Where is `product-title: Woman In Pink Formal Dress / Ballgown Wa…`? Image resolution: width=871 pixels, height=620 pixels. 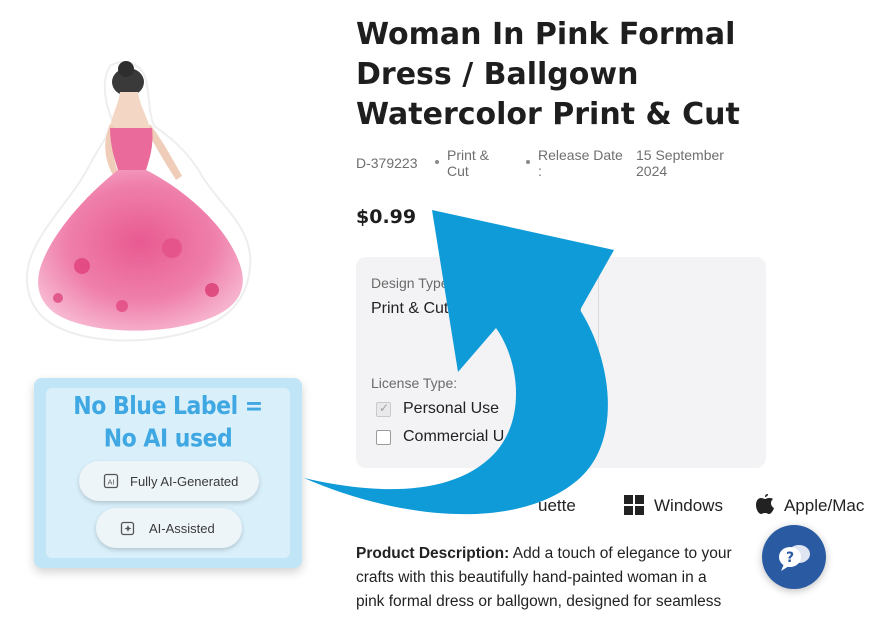 product-title: Woman In Pink Formal Dress / Ballgown Wa… is located at coordinates (548, 74).